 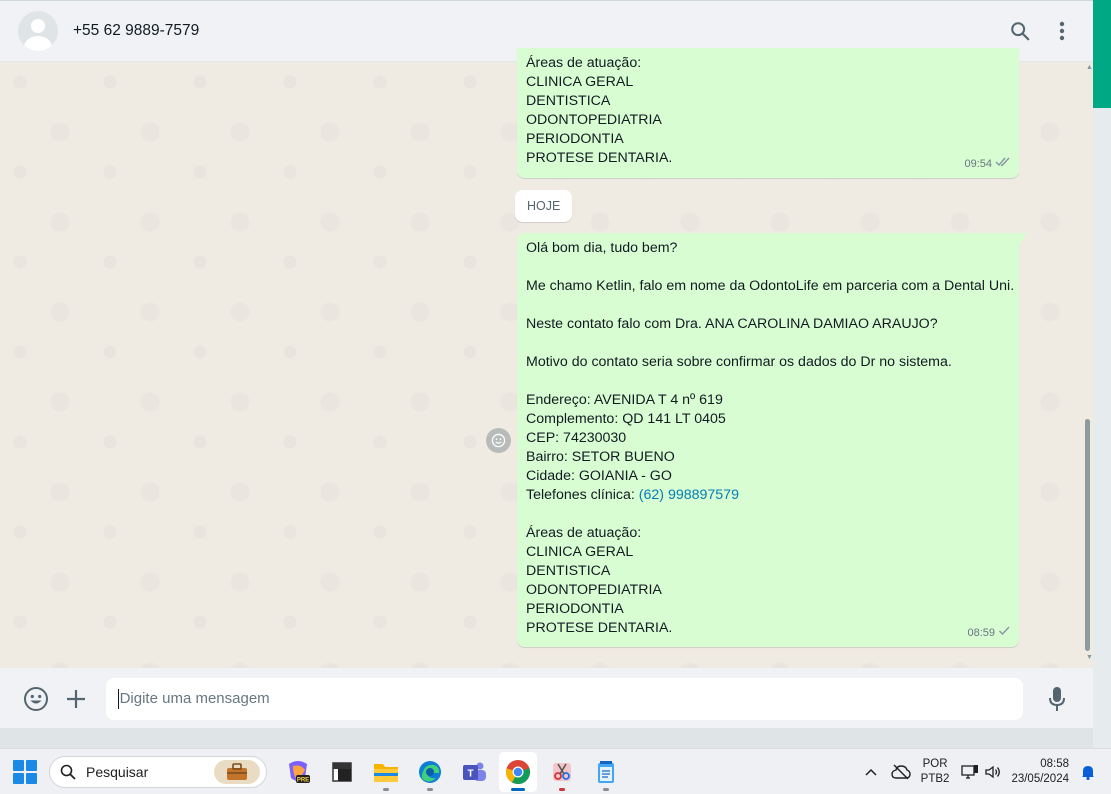 I want to click on message-composer: Digite uma mensagem, so click(x=546, y=698).